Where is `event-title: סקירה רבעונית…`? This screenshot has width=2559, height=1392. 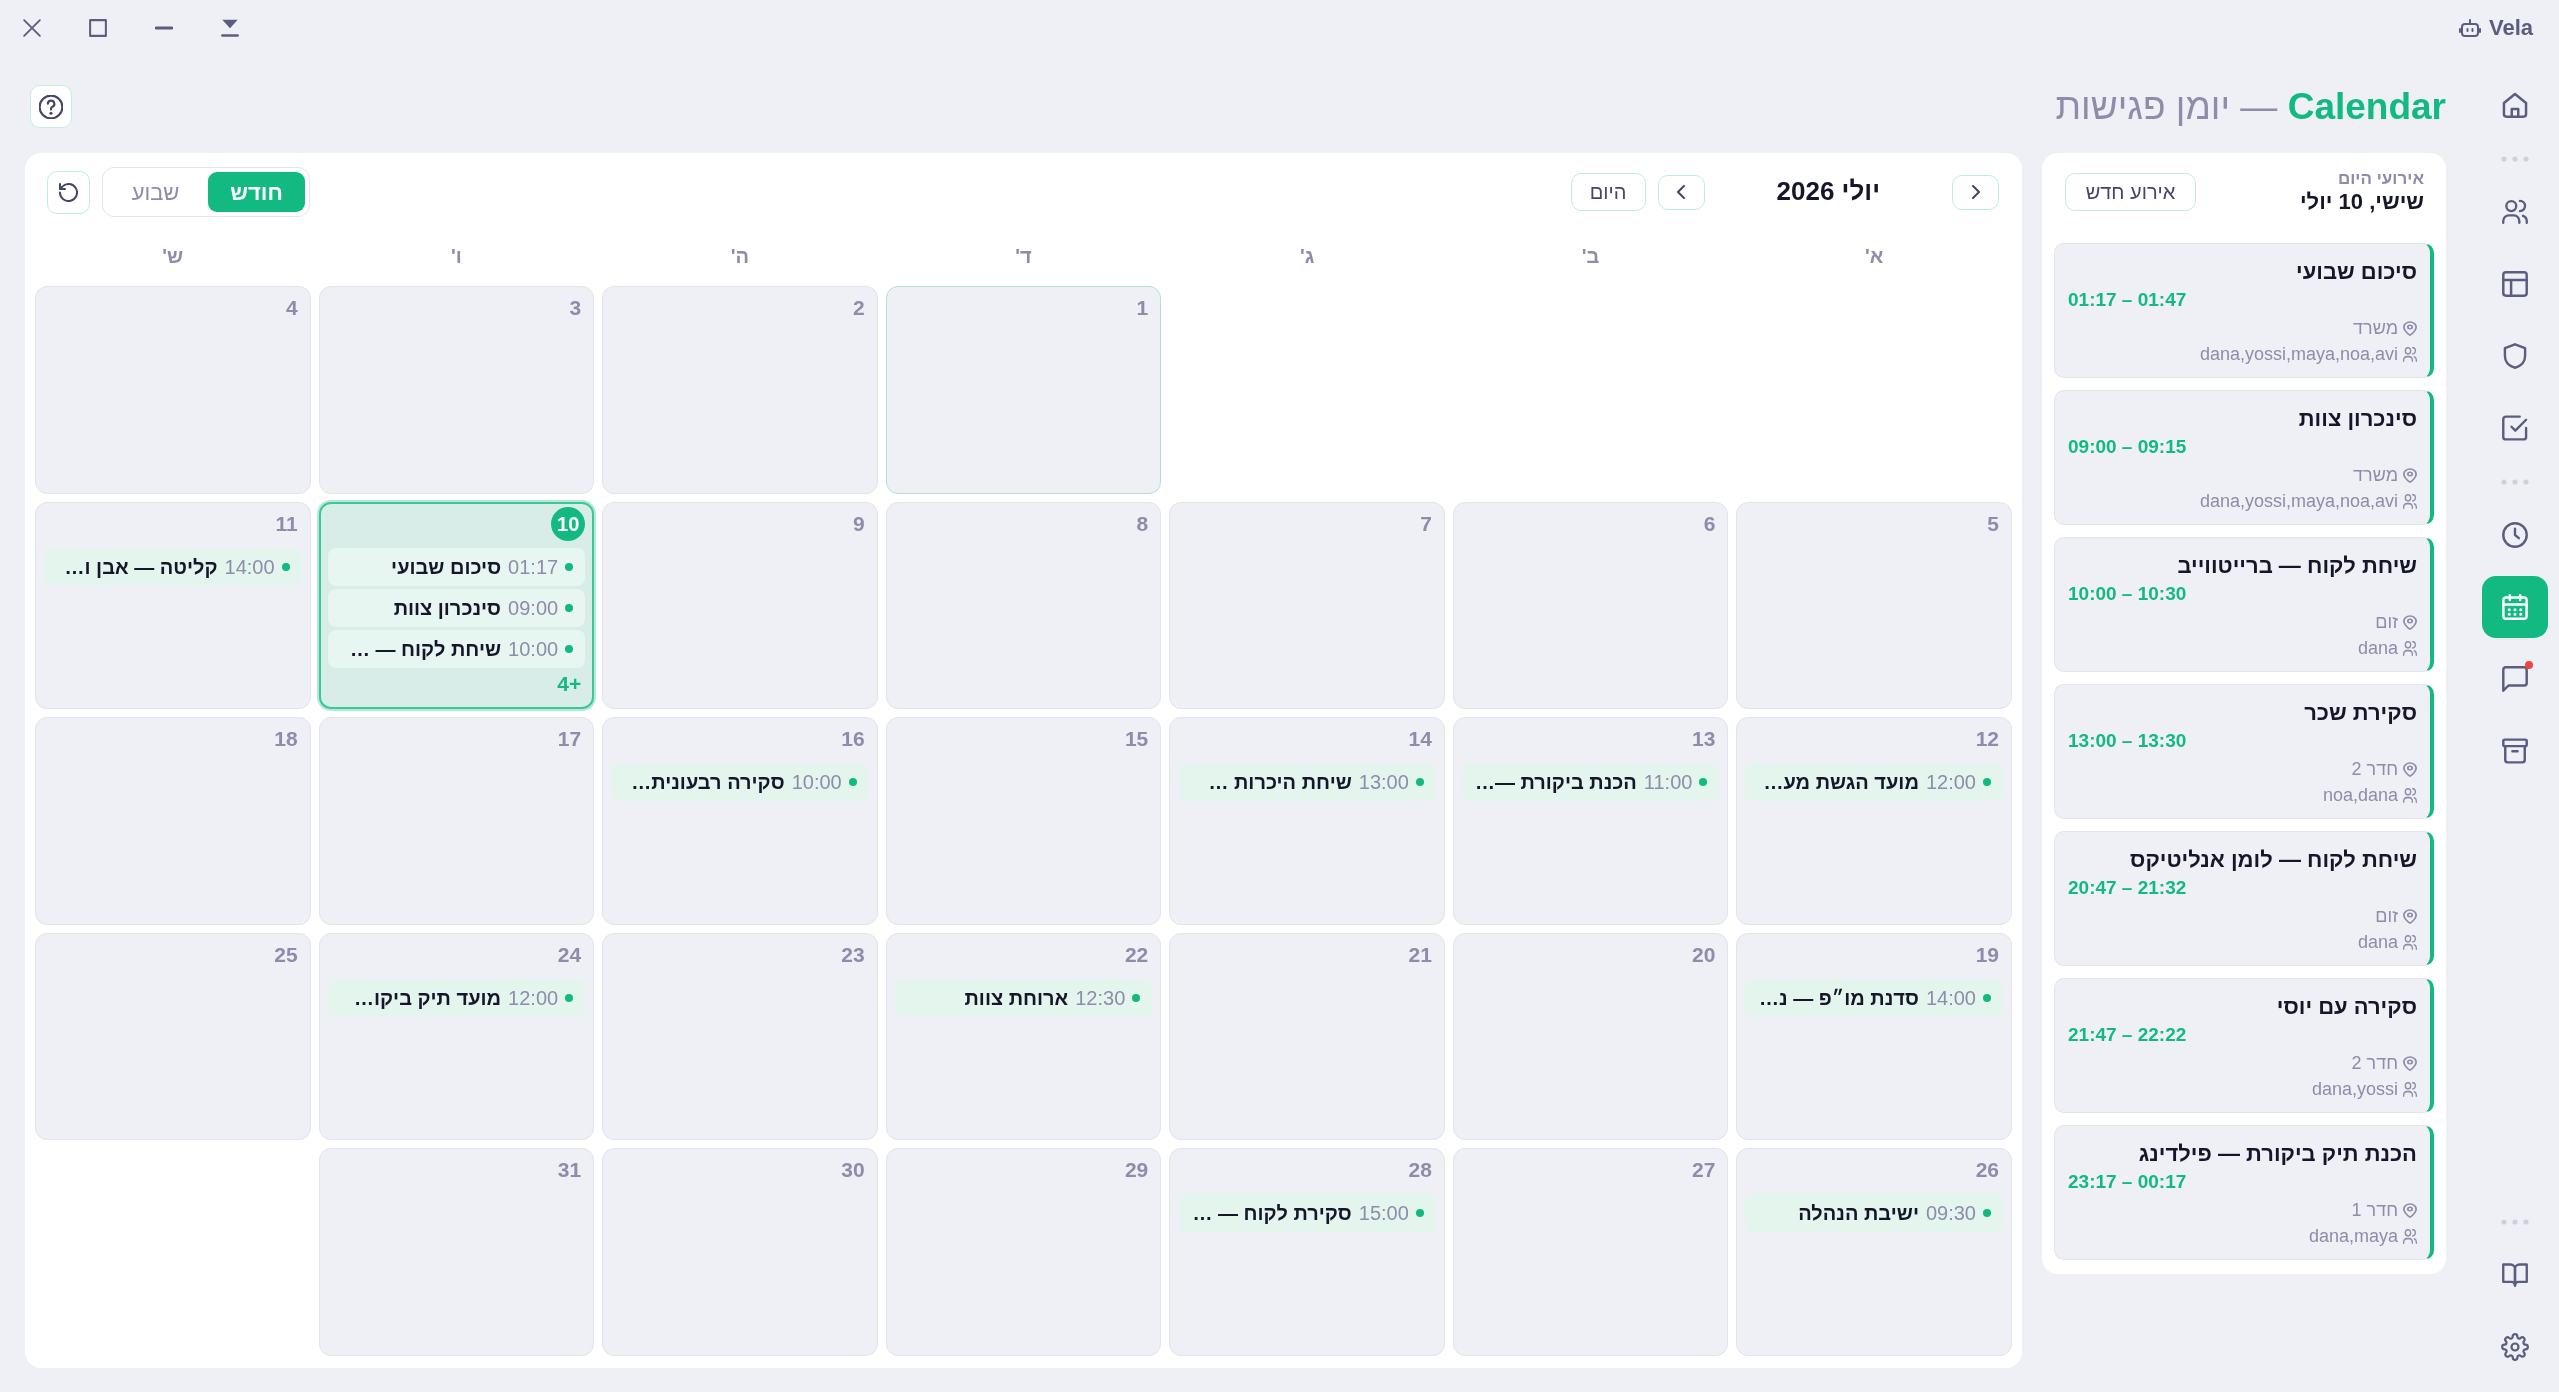 event-title: סקירה רבעונית… is located at coordinates (708, 783).